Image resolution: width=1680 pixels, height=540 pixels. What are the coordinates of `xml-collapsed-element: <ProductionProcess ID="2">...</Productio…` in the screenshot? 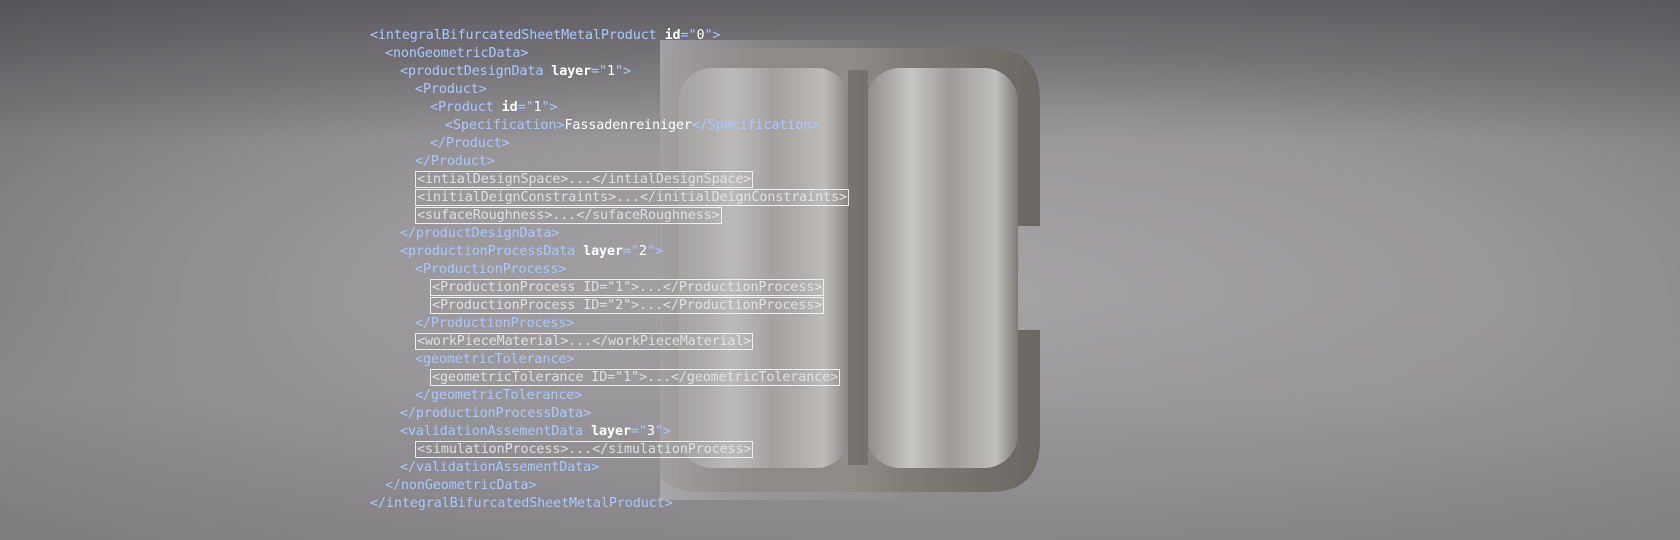 It's located at (627, 306).